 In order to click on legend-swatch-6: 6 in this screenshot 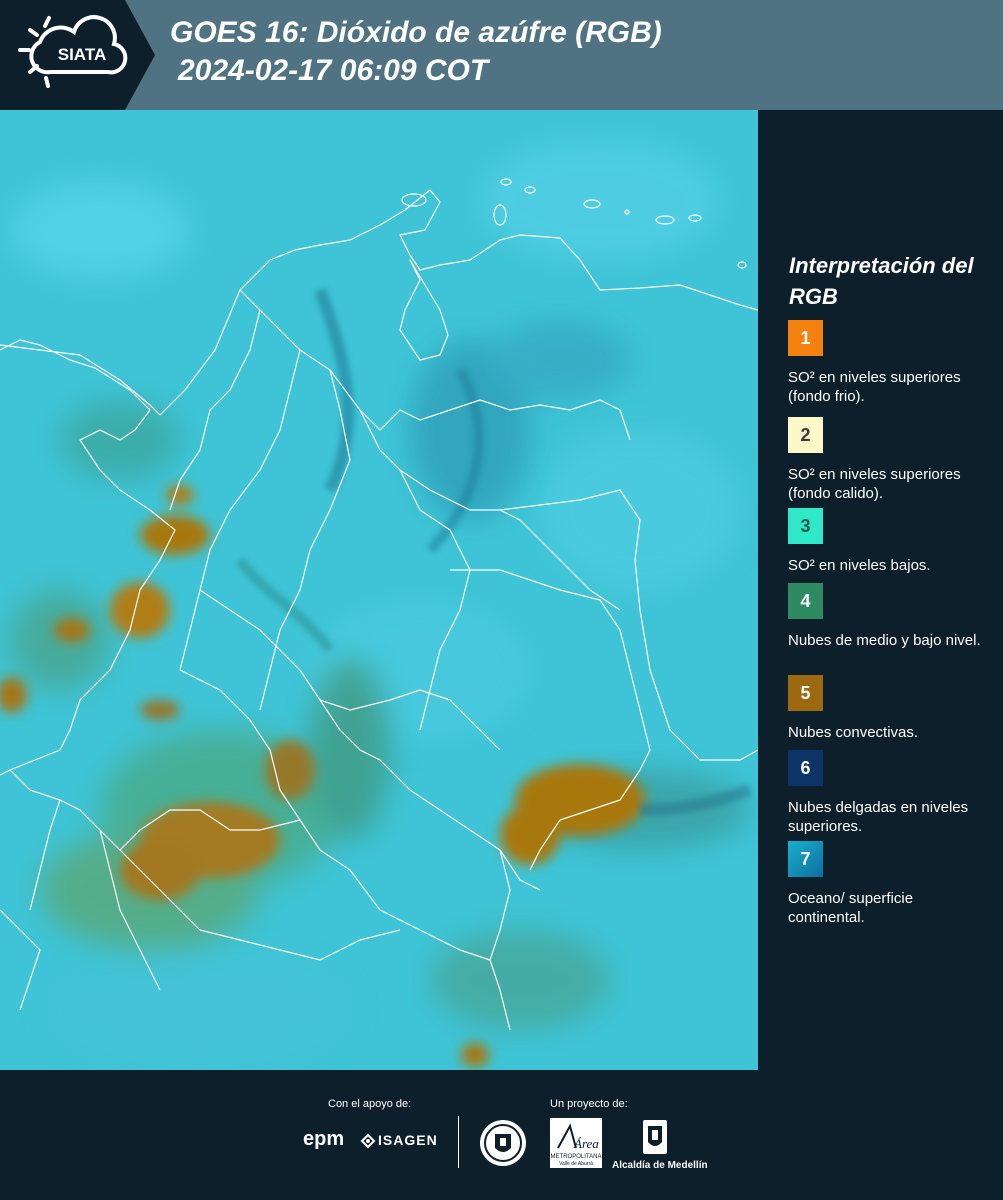, I will do `click(805, 768)`.